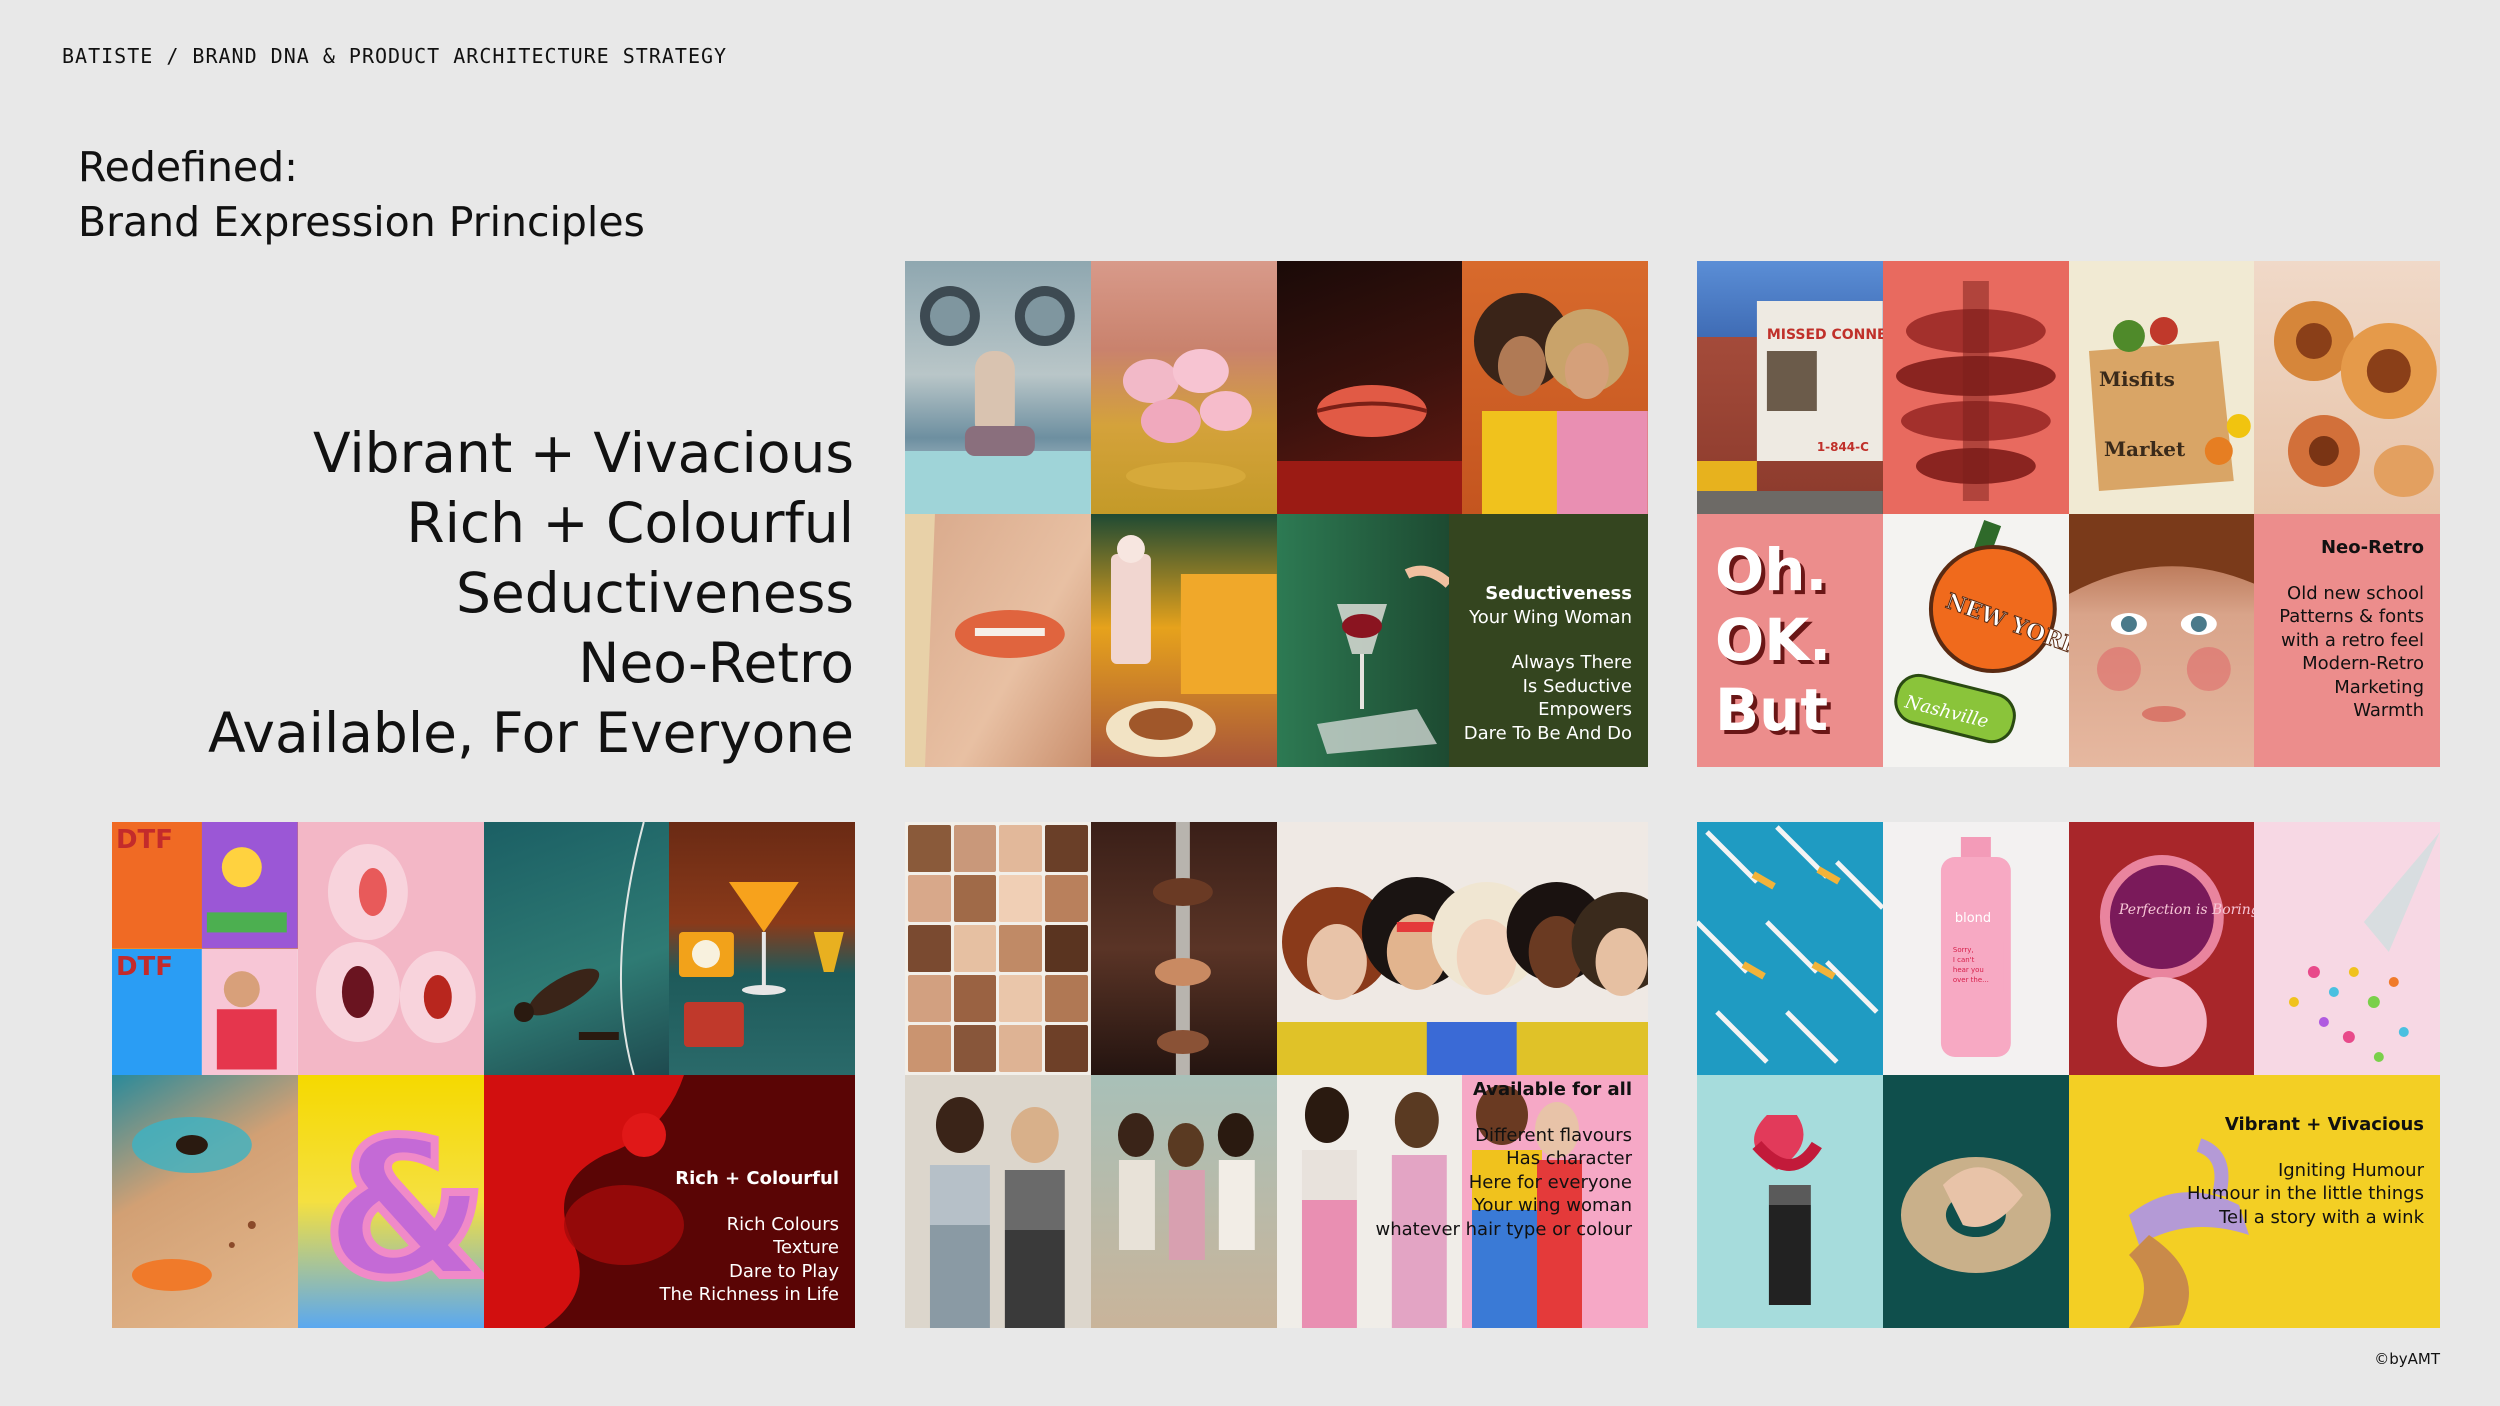 The height and width of the screenshot is (1406, 2500). What do you see at coordinates (1975, 1201) in the screenshot?
I see `golden-ring-art` at bounding box center [1975, 1201].